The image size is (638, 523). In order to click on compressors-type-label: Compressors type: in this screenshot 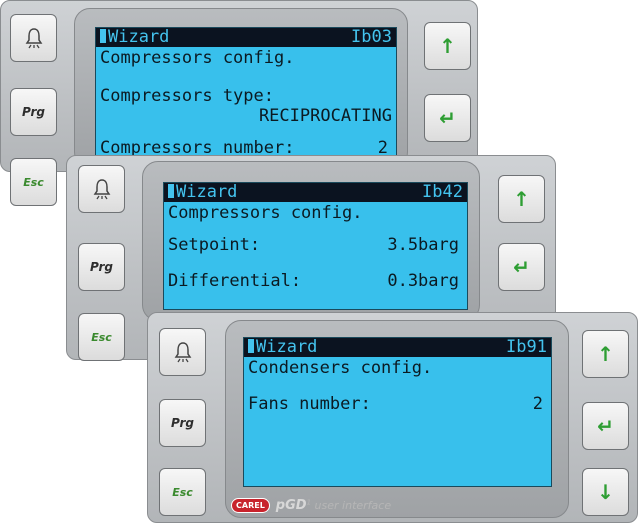, I will do `click(187, 96)`.